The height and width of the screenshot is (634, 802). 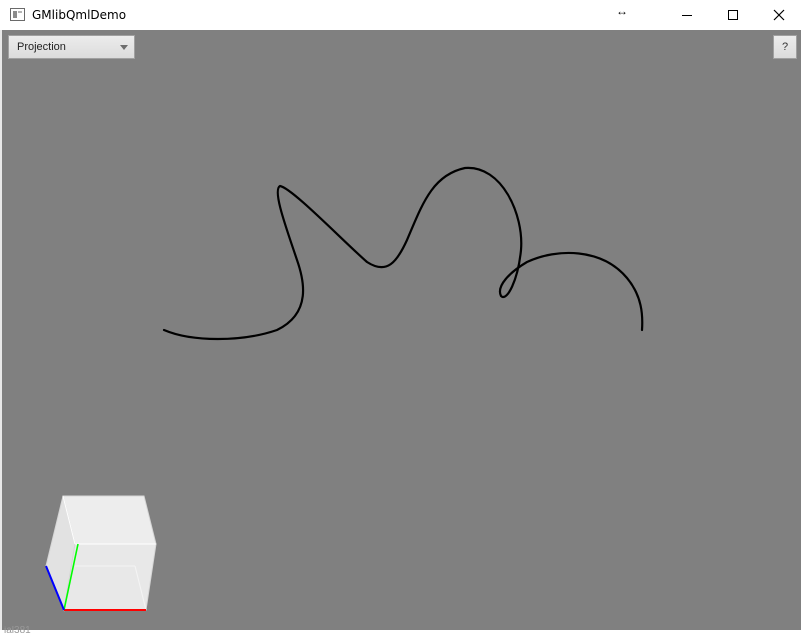 I want to click on cube-face-front, so click(x=110, y=577).